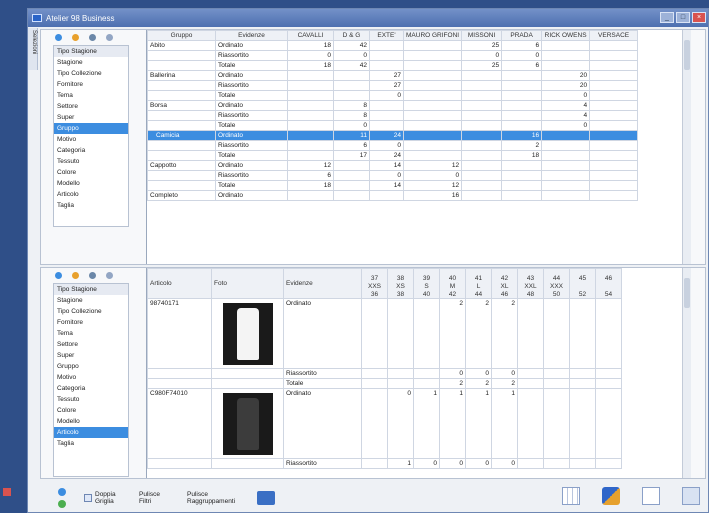 Image resolution: width=709 pixels, height=513 pixels. I want to click on table-row: Riassortito 27 20, so click(393, 85).